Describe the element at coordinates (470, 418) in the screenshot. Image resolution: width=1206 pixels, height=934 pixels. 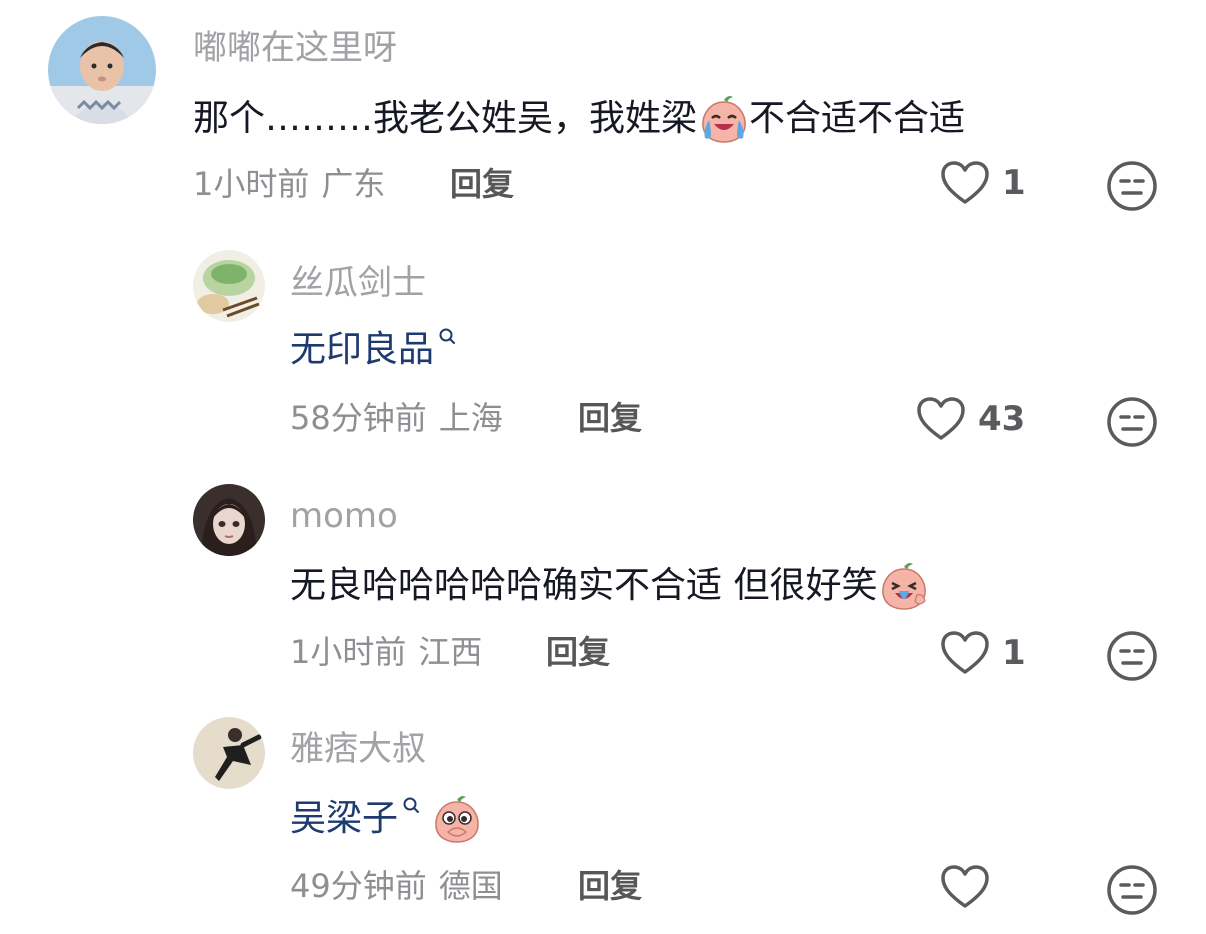
I see `comment-location: 上海` at that location.